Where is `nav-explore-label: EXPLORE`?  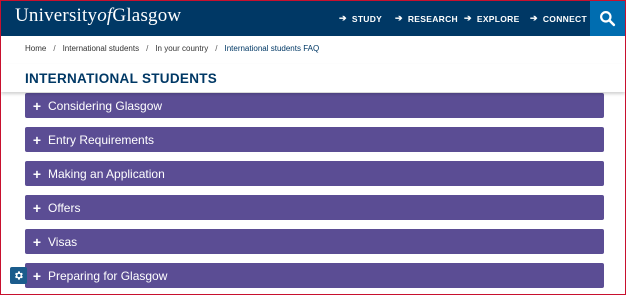 nav-explore-label: EXPLORE is located at coordinates (498, 18).